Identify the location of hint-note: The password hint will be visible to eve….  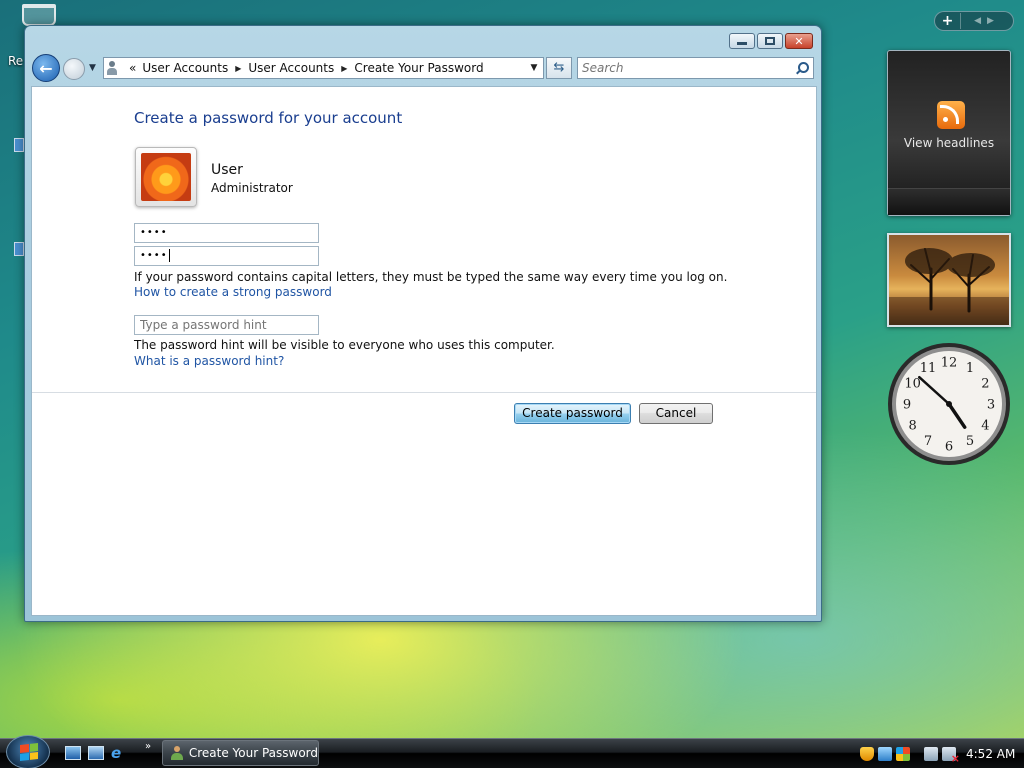
(344, 345).